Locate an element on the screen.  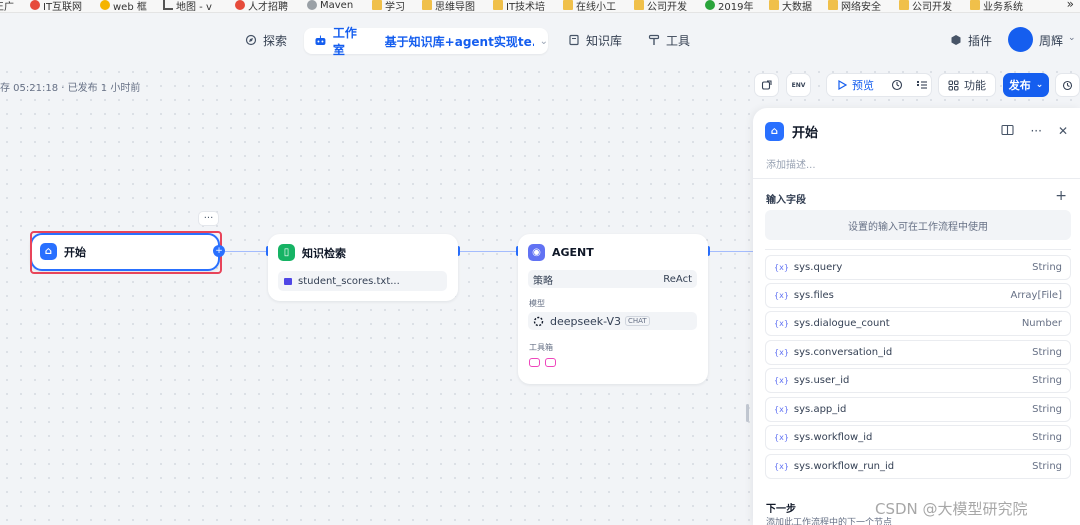
bookmarks-more-icon: » is located at coordinates (1070, 5).